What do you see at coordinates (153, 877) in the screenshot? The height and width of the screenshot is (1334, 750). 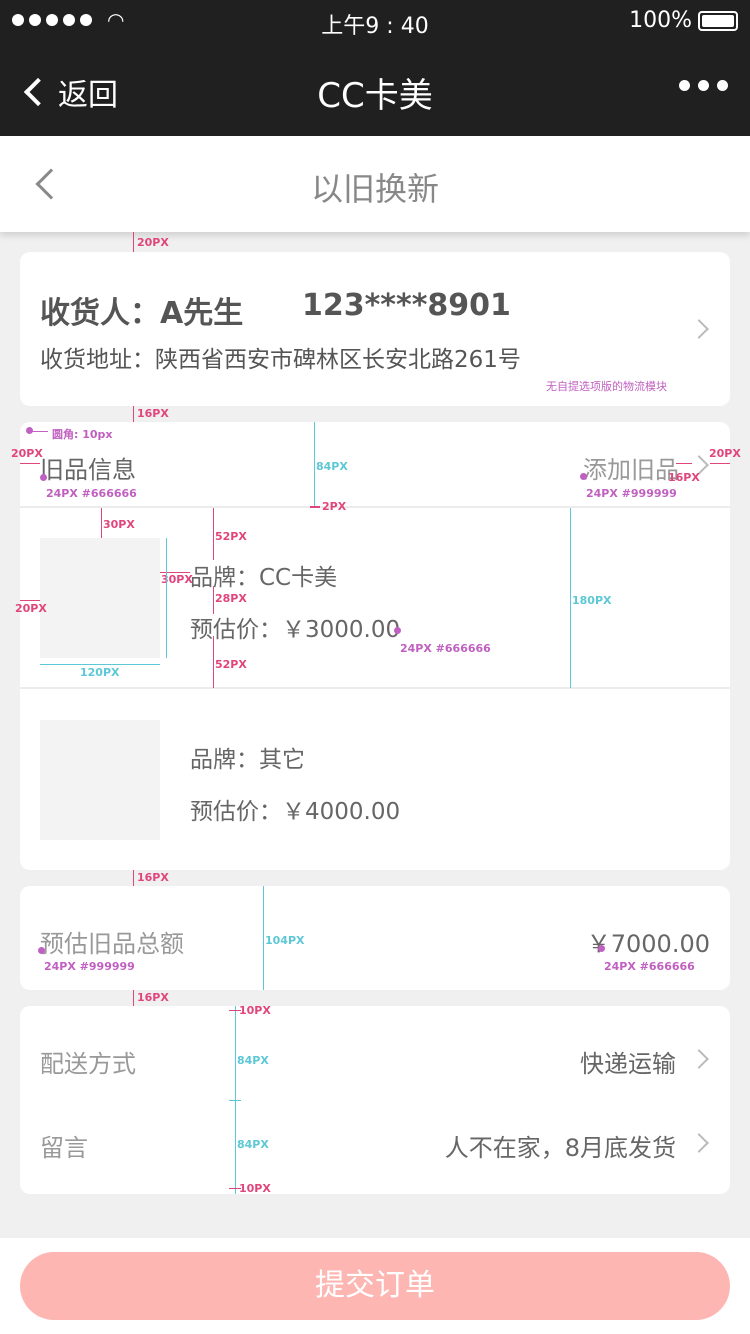 I see `annotation-gap-16b: 16PX` at bounding box center [153, 877].